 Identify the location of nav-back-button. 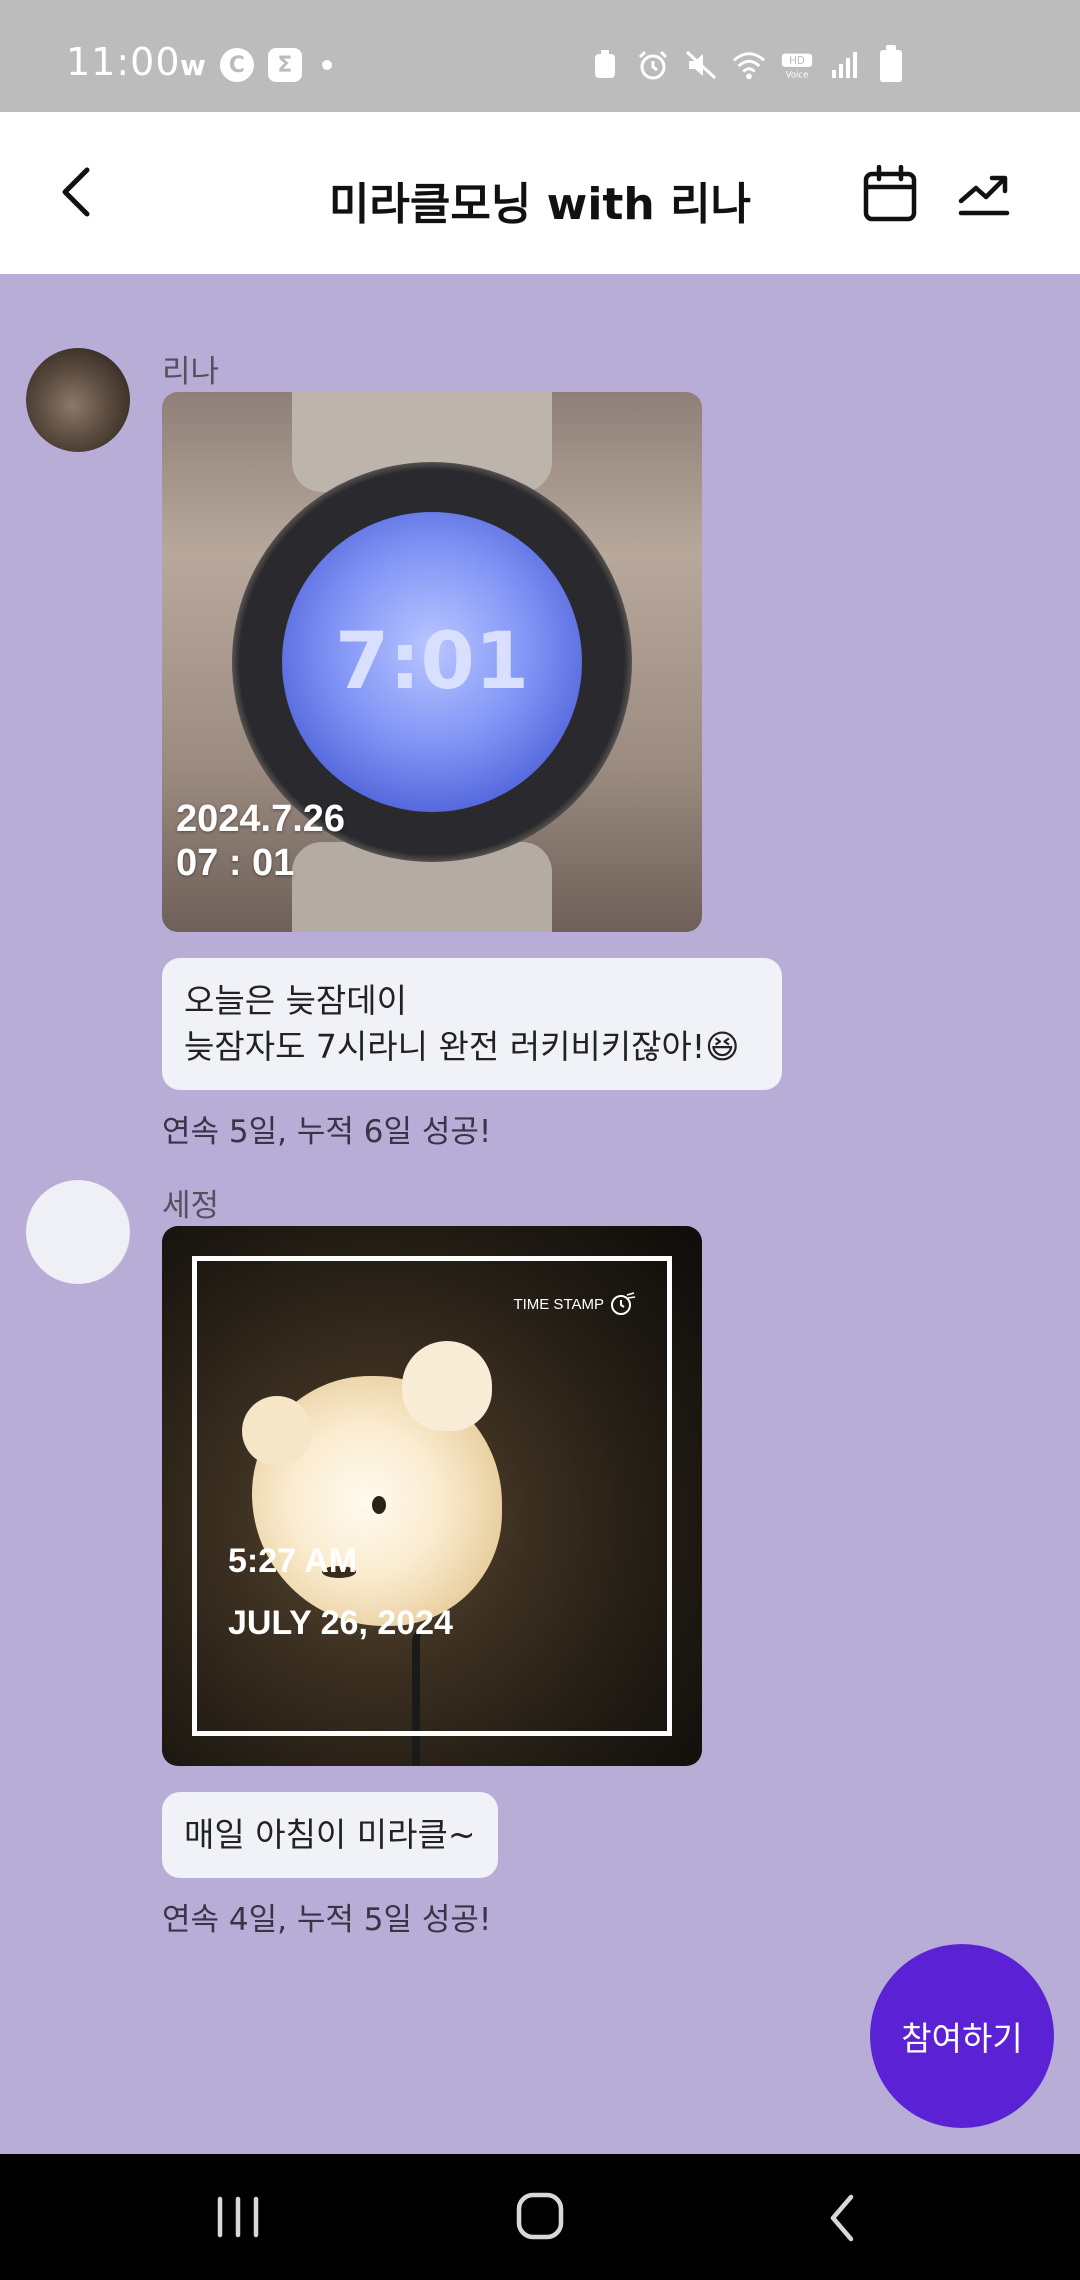
(842, 2218).